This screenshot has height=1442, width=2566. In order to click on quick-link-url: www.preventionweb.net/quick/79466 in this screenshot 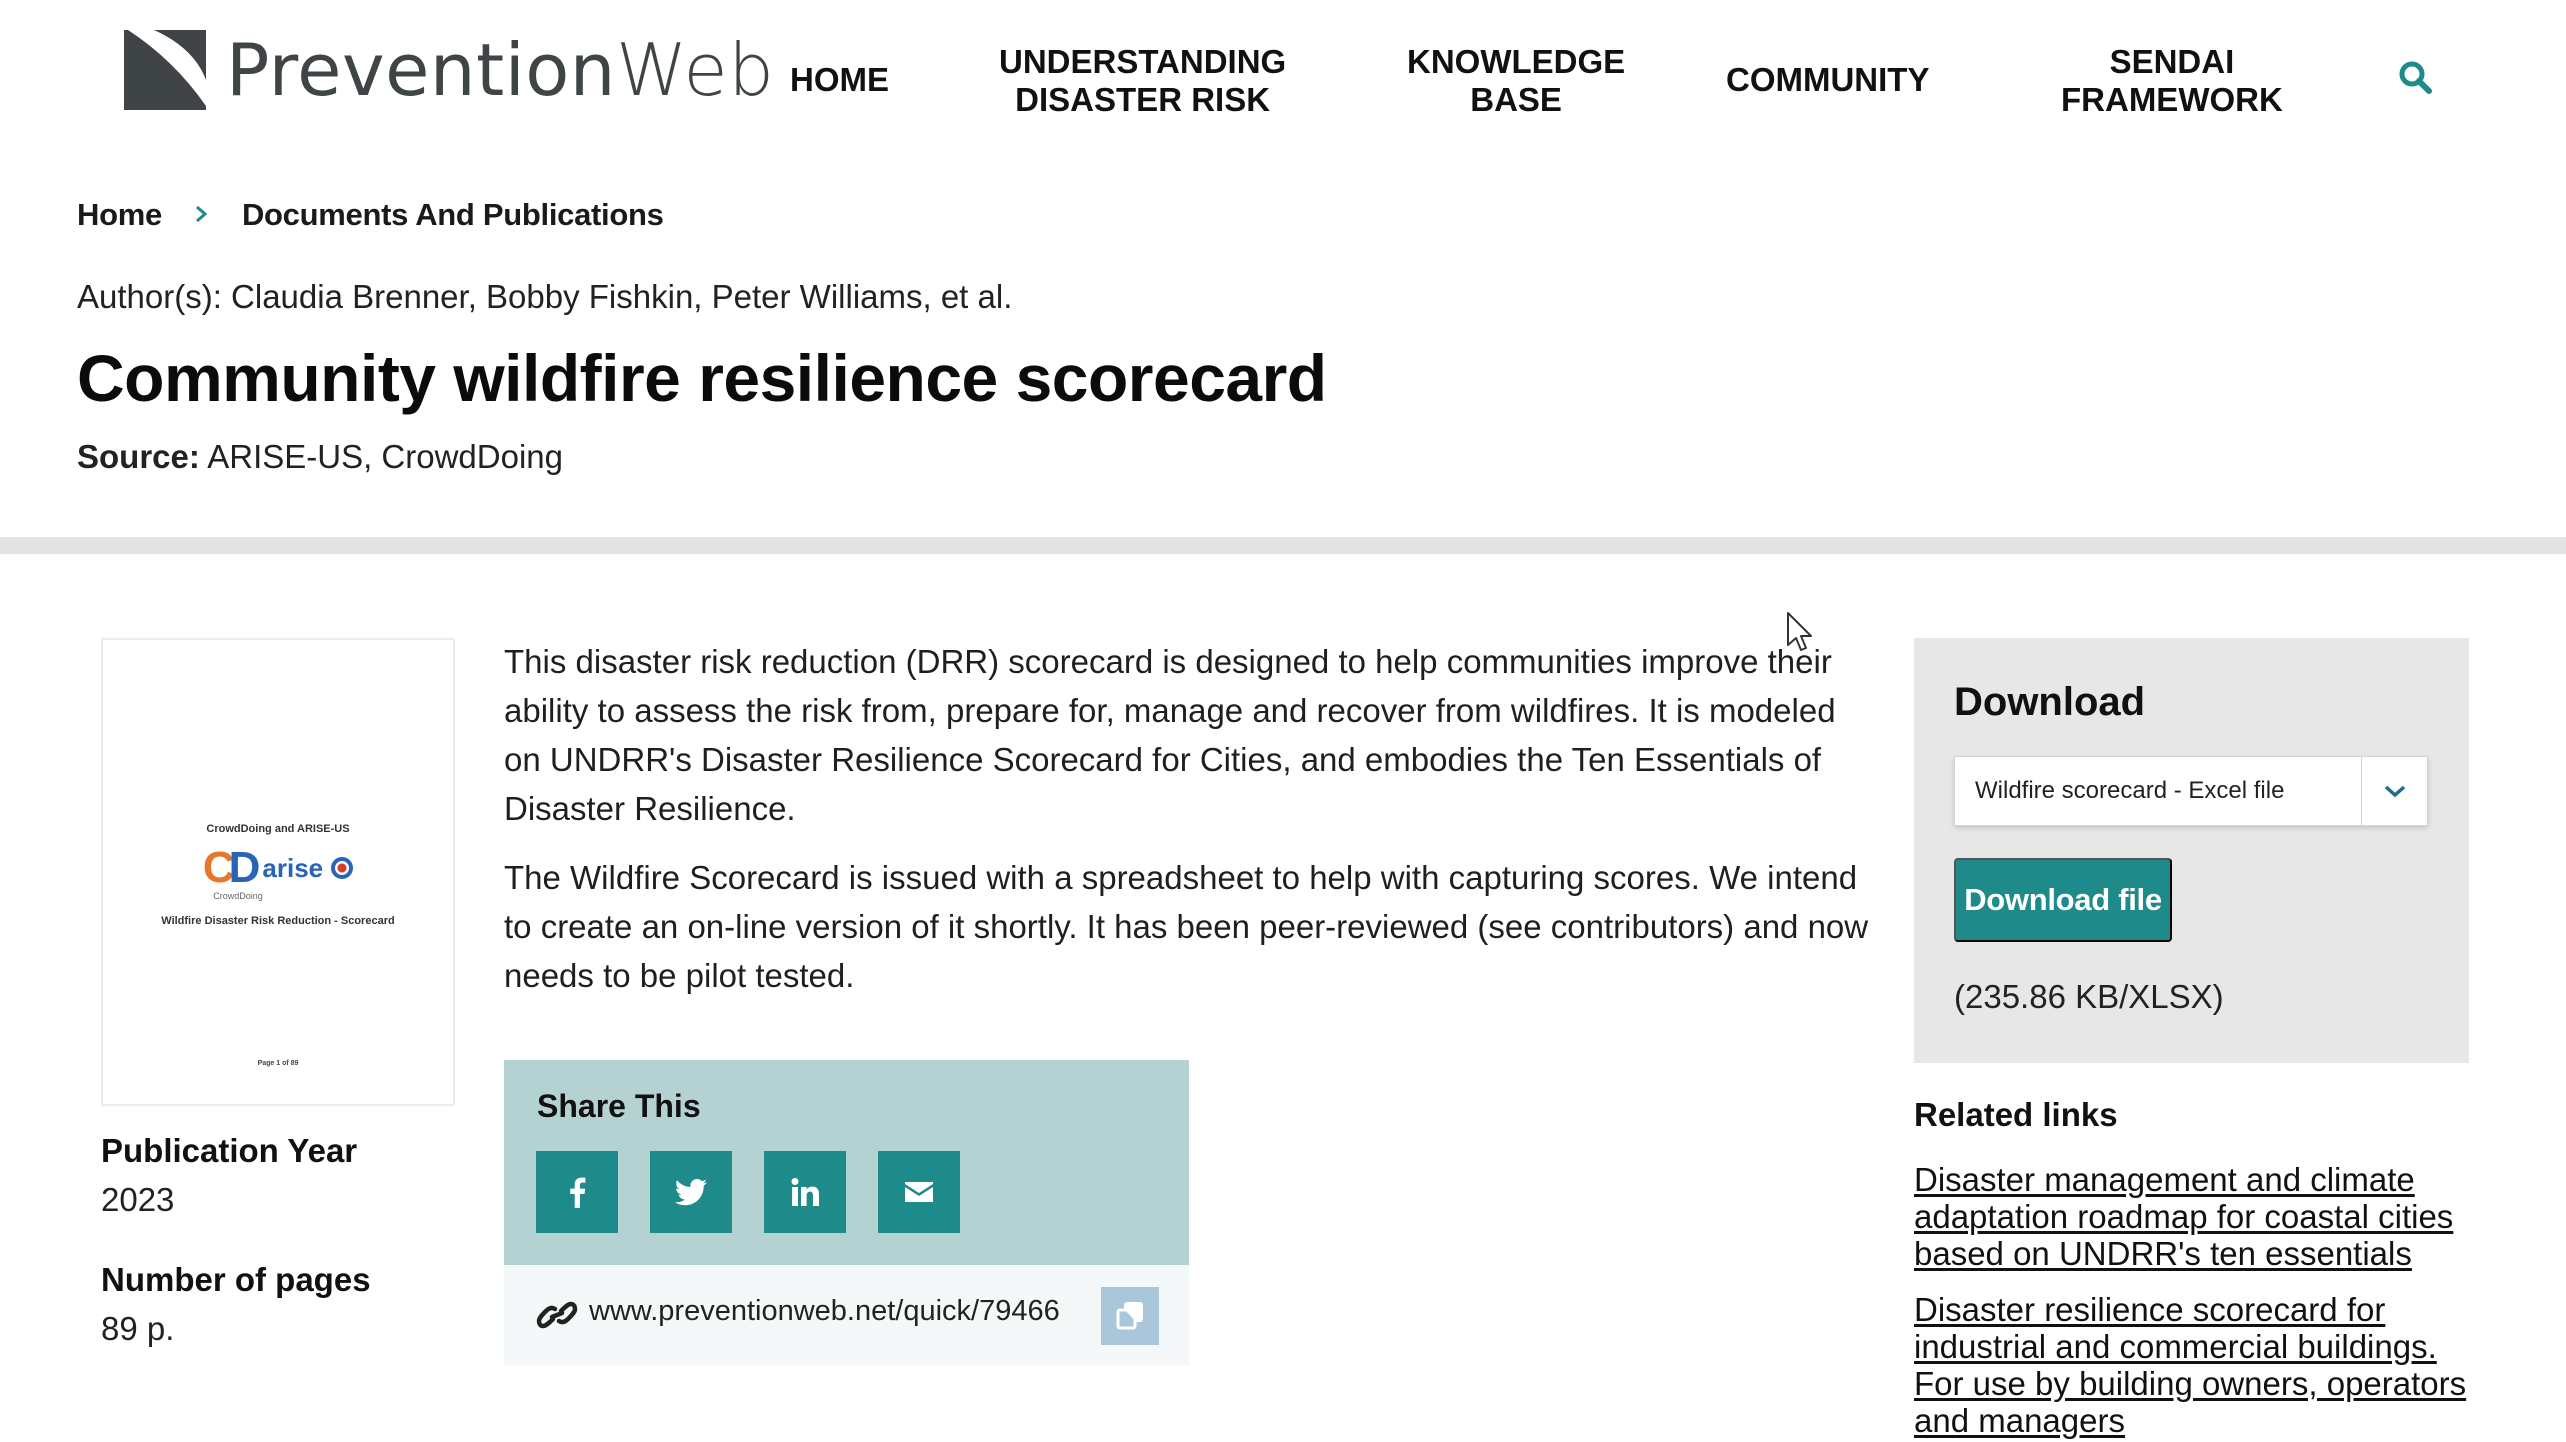, I will do `click(824, 1311)`.